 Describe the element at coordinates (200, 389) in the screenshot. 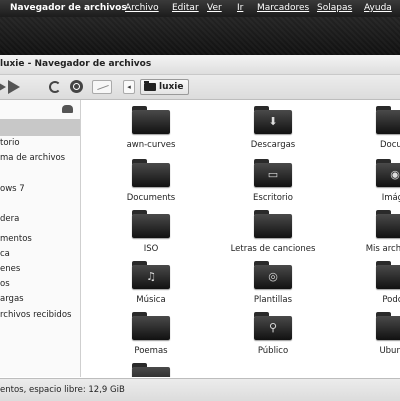

I see `status-bar: entos, espacio libre: 12,9 GiB` at that location.